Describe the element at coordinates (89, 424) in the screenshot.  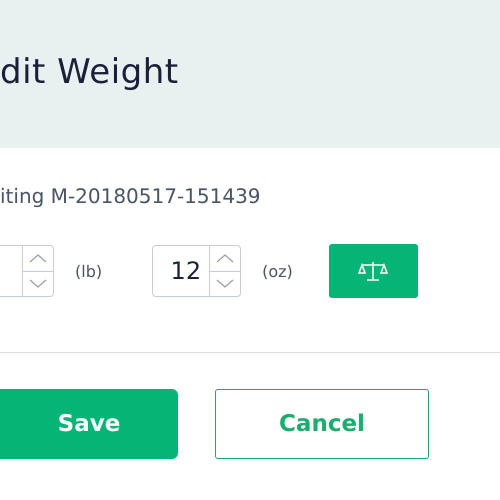
I see `save-button: Save` at that location.